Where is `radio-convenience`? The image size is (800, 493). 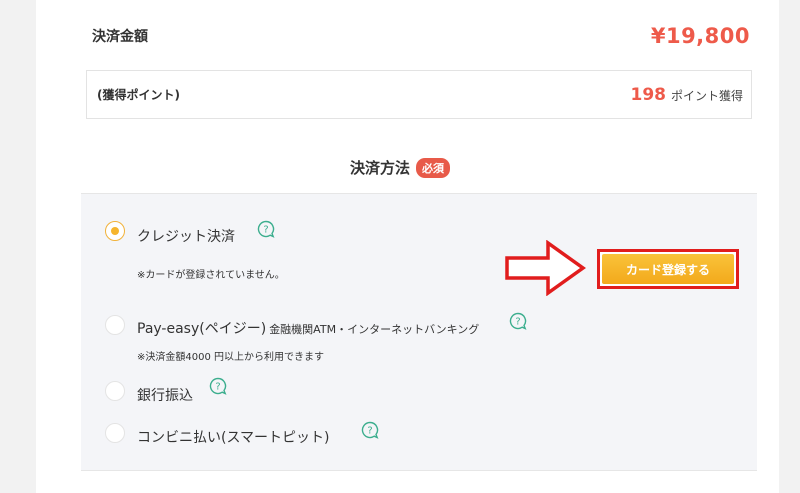
radio-convenience is located at coordinates (115, 433).